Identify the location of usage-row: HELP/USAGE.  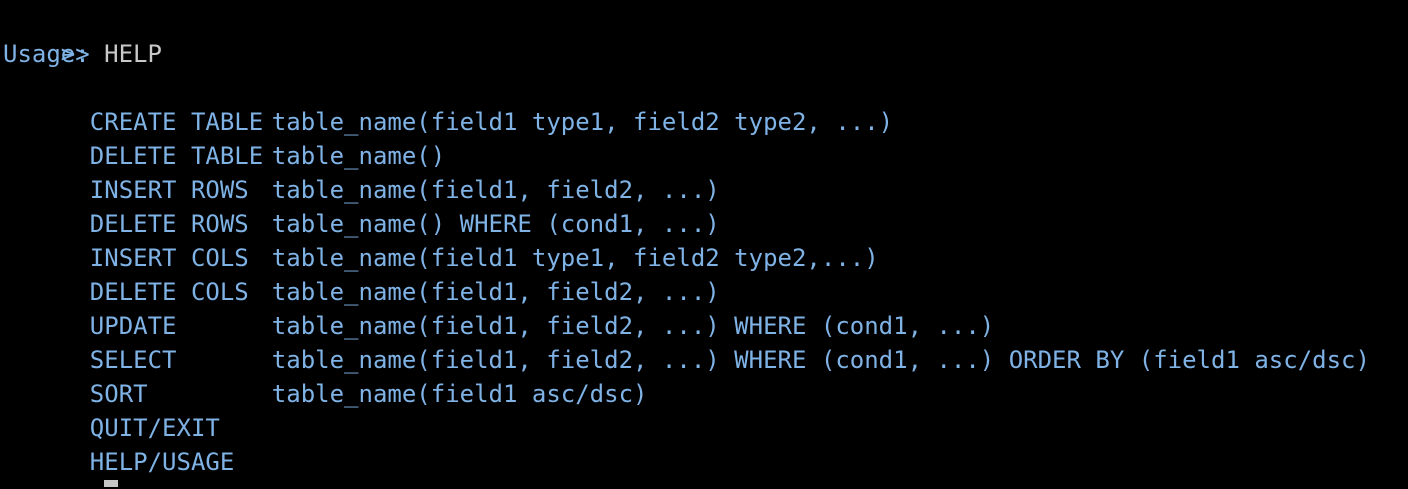
(703, 443).